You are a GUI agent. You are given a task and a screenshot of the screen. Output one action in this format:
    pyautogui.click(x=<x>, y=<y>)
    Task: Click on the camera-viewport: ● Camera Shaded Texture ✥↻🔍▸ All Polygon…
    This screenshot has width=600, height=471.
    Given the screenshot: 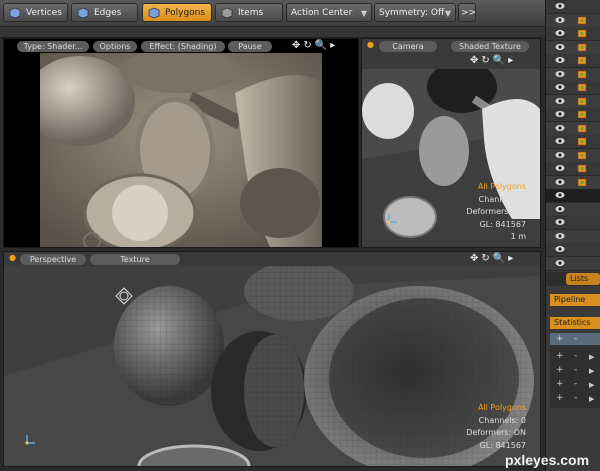 What is the action you would take?
    pyautogui.click(x=451, y=143)
    